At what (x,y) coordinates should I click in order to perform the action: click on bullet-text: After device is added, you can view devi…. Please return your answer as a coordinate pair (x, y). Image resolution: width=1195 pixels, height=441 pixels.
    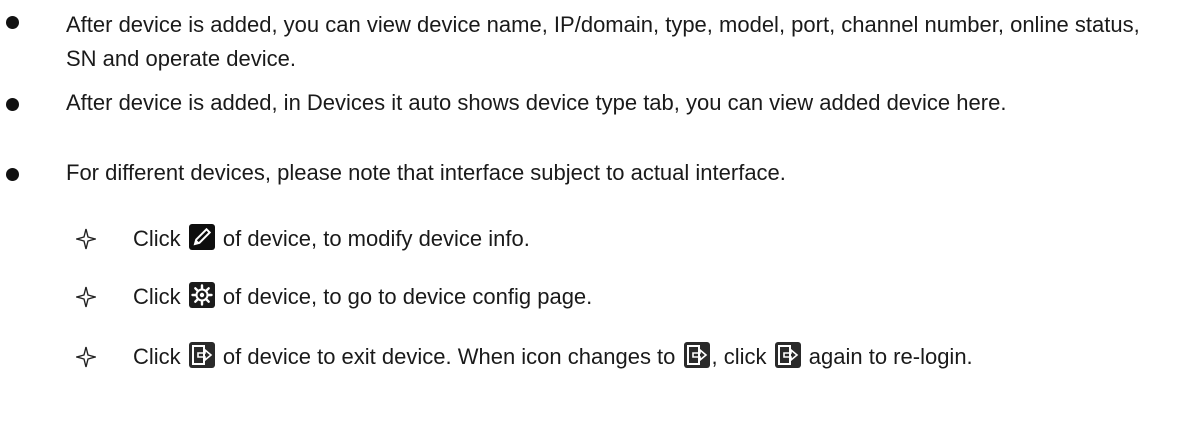
    Looking at the image, I should click on (603, 41).